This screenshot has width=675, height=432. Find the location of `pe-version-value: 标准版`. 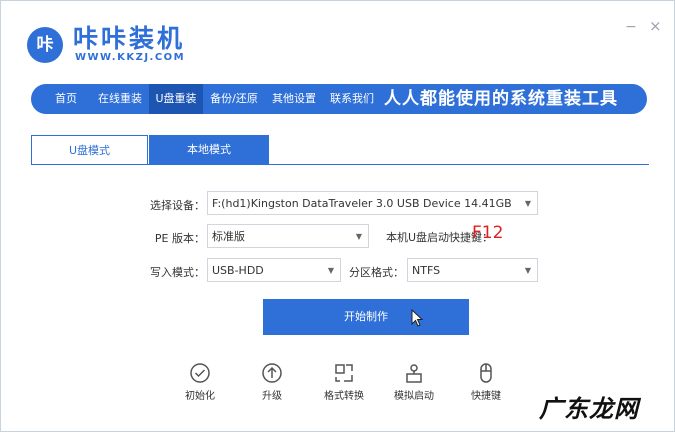

pe-version-value: 标准版 is located at coordinates (228, 236).